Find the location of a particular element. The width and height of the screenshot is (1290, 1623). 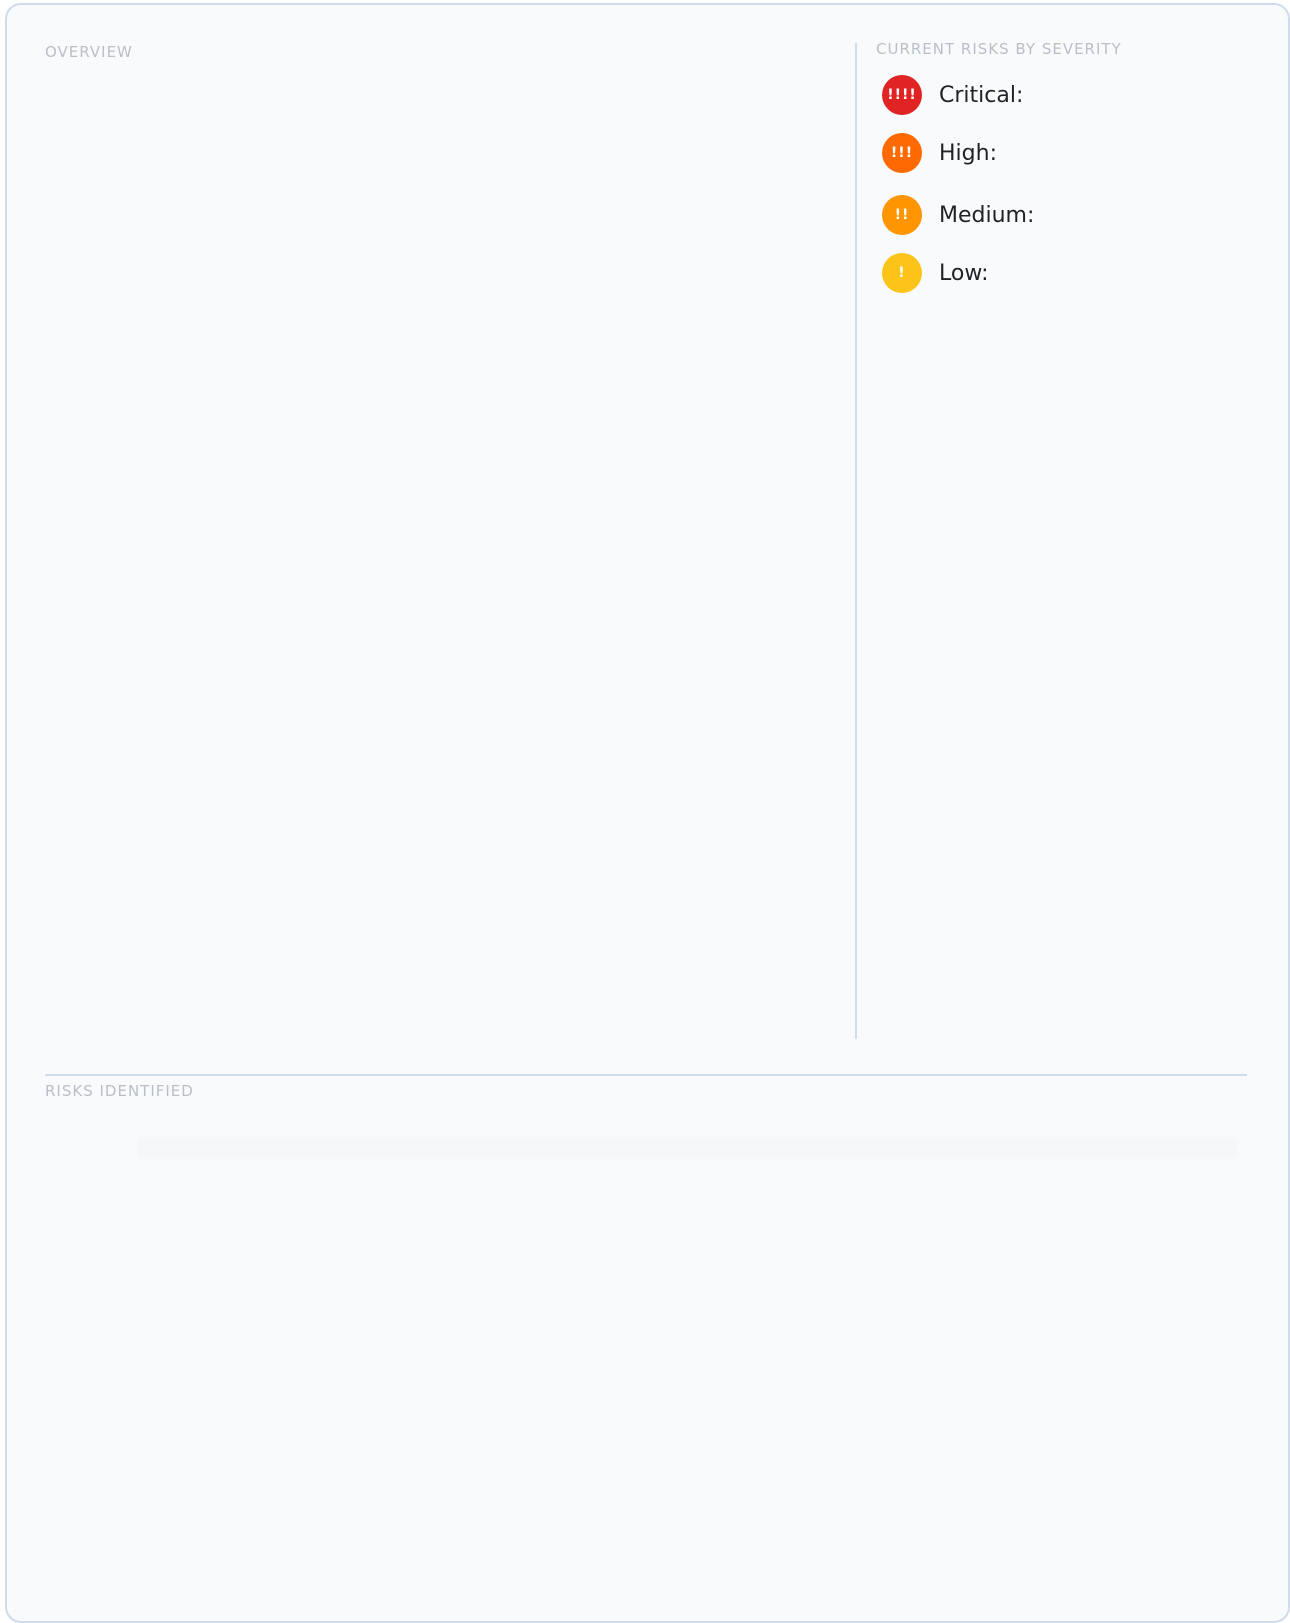

medium-severity-icon: !! is located at coordinates (902, 215).